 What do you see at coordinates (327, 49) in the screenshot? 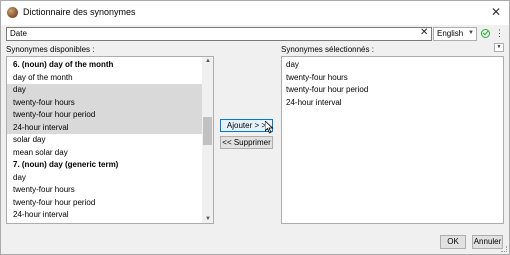
I see `selected-label: Synonymes sélectionnés :` at bounding box center [327, 49].